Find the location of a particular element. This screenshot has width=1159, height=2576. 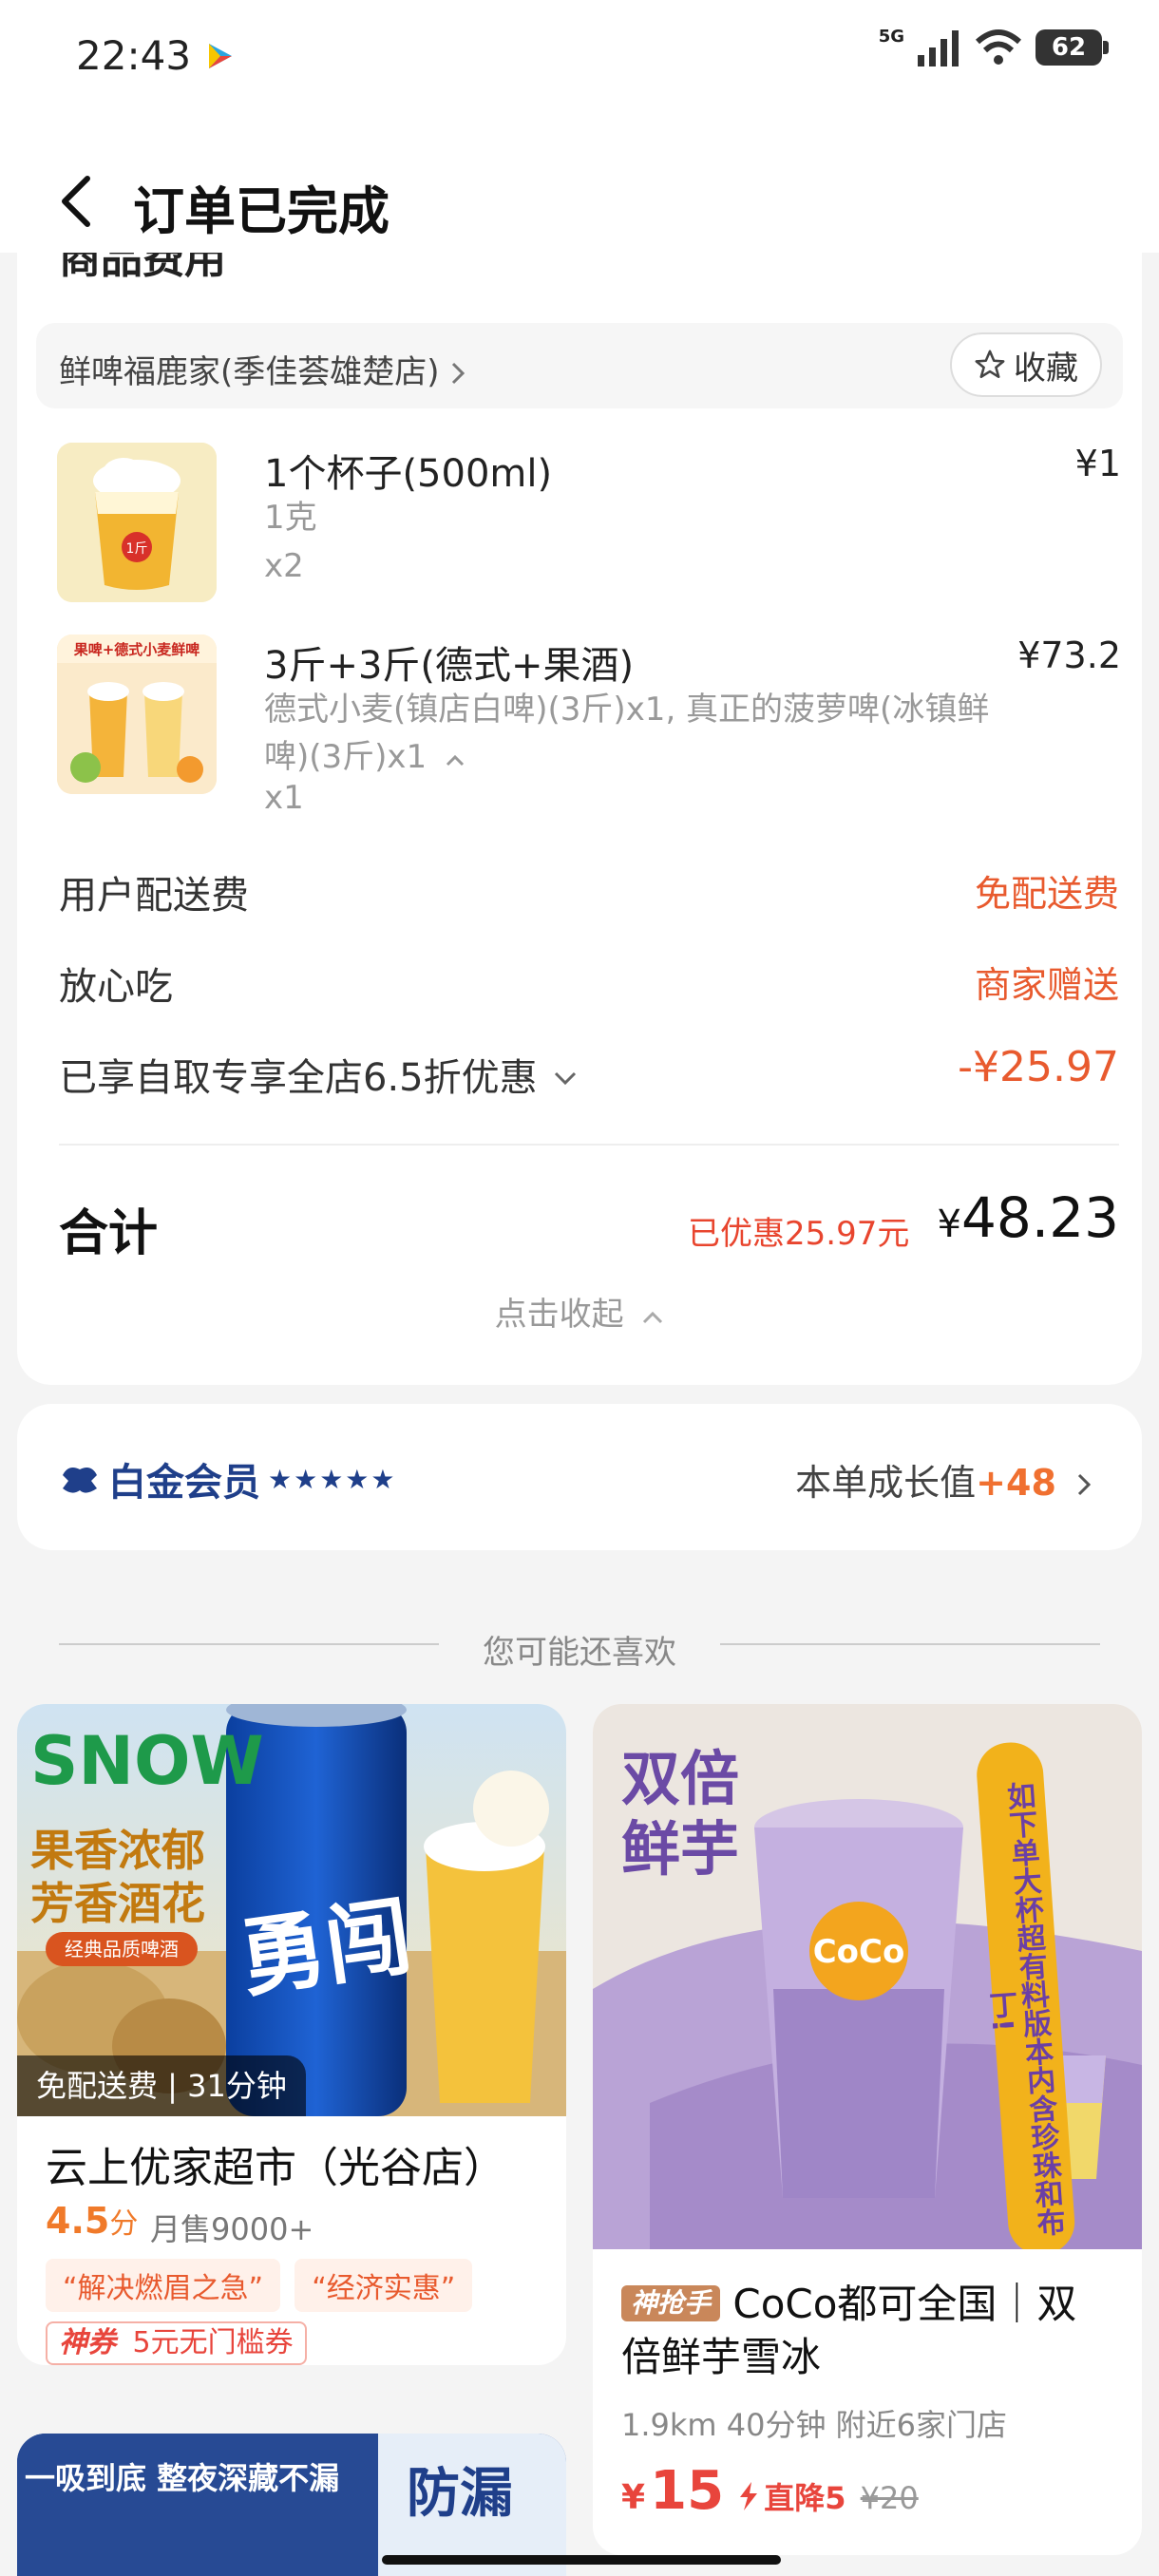

member-badge-icon is located at coordinates (80, 1480).